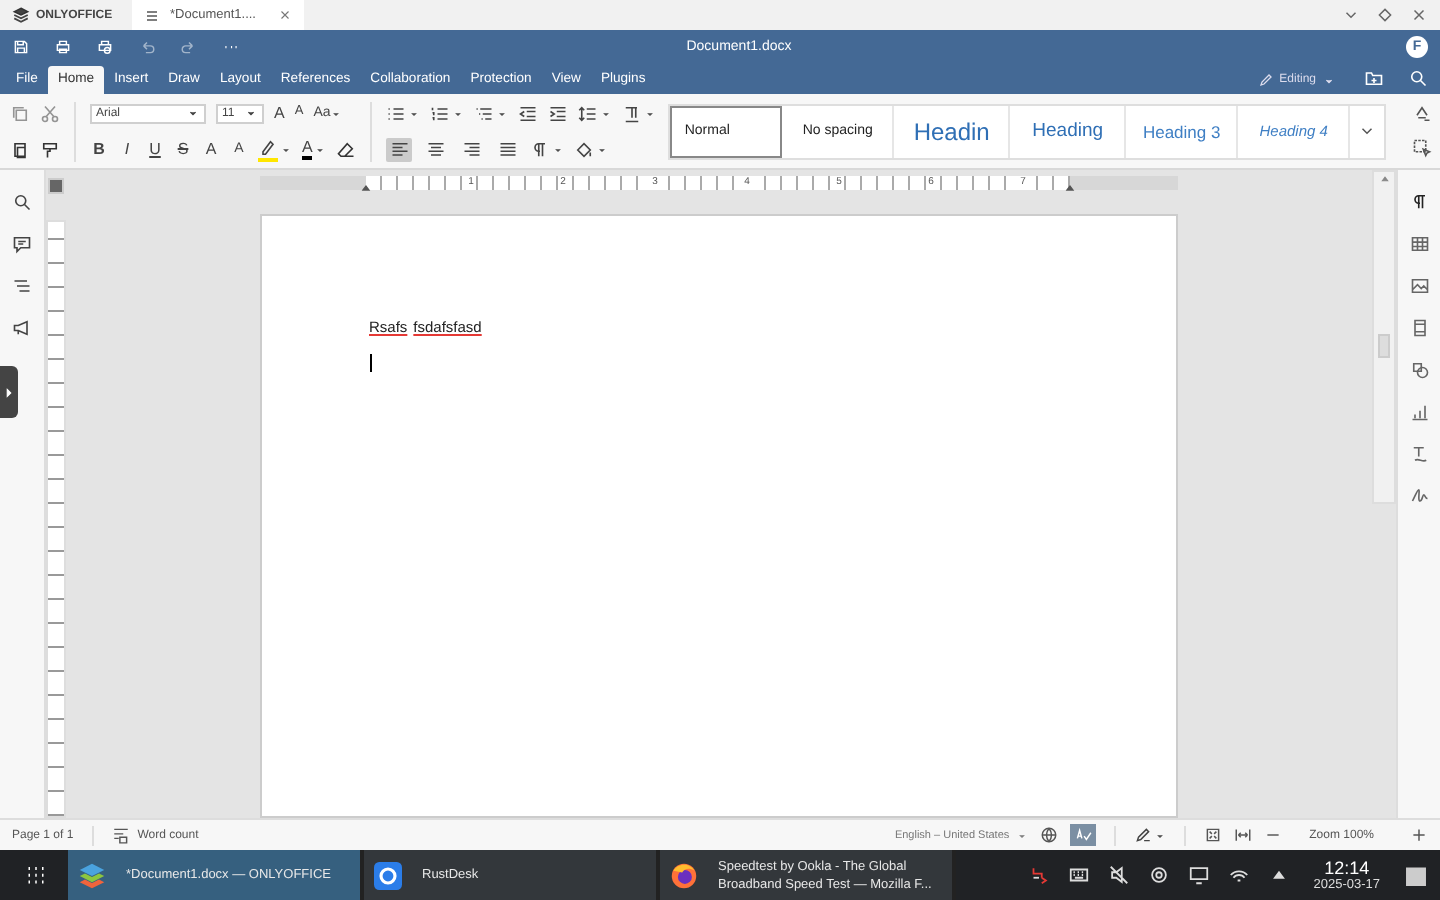 This screenshot has height=900, width=1440. Describe the element at coordinates (127, 149) in the screenshot. I see `italic-button: I` at that location.